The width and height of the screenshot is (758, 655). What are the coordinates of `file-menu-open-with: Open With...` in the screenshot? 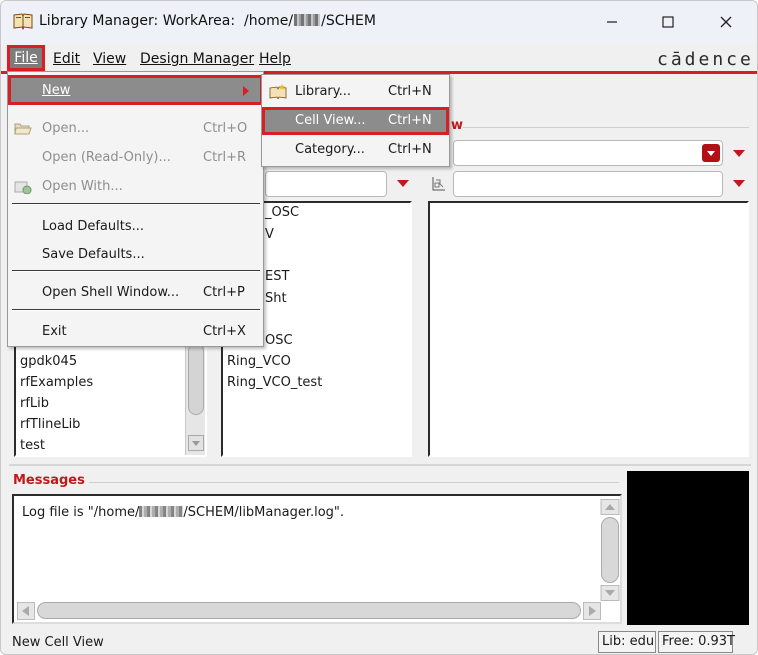 It's located at (135, 187).